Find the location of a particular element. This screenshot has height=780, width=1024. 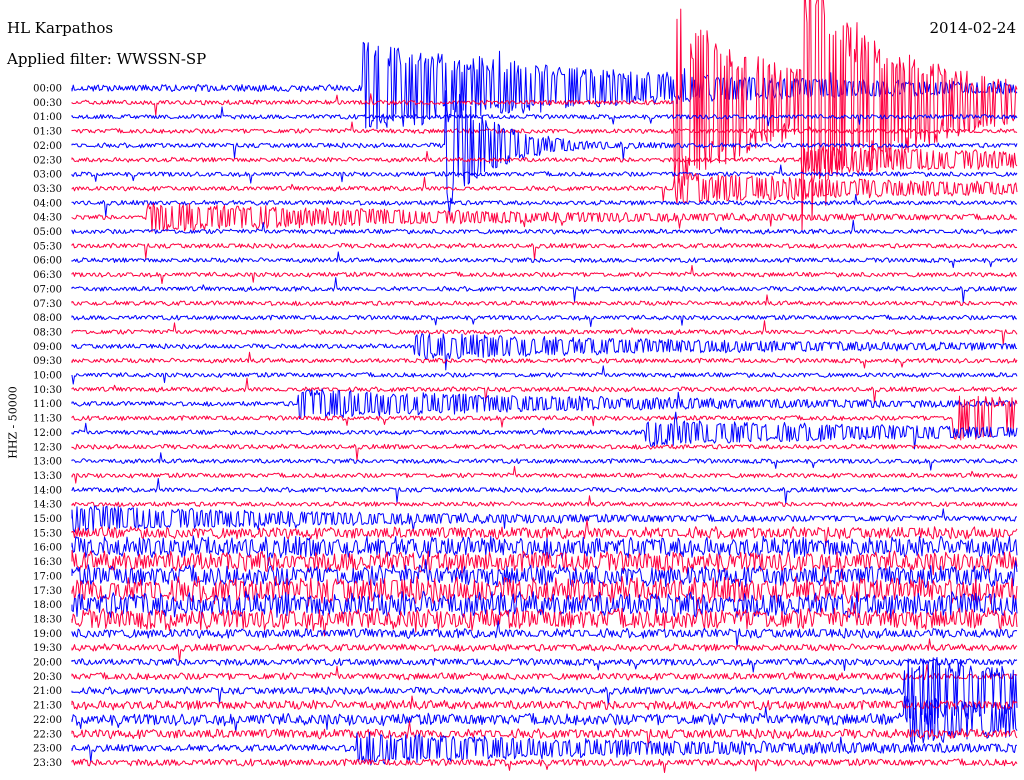

time-tick-label: 17:00 is located at coordinates (47, 576).